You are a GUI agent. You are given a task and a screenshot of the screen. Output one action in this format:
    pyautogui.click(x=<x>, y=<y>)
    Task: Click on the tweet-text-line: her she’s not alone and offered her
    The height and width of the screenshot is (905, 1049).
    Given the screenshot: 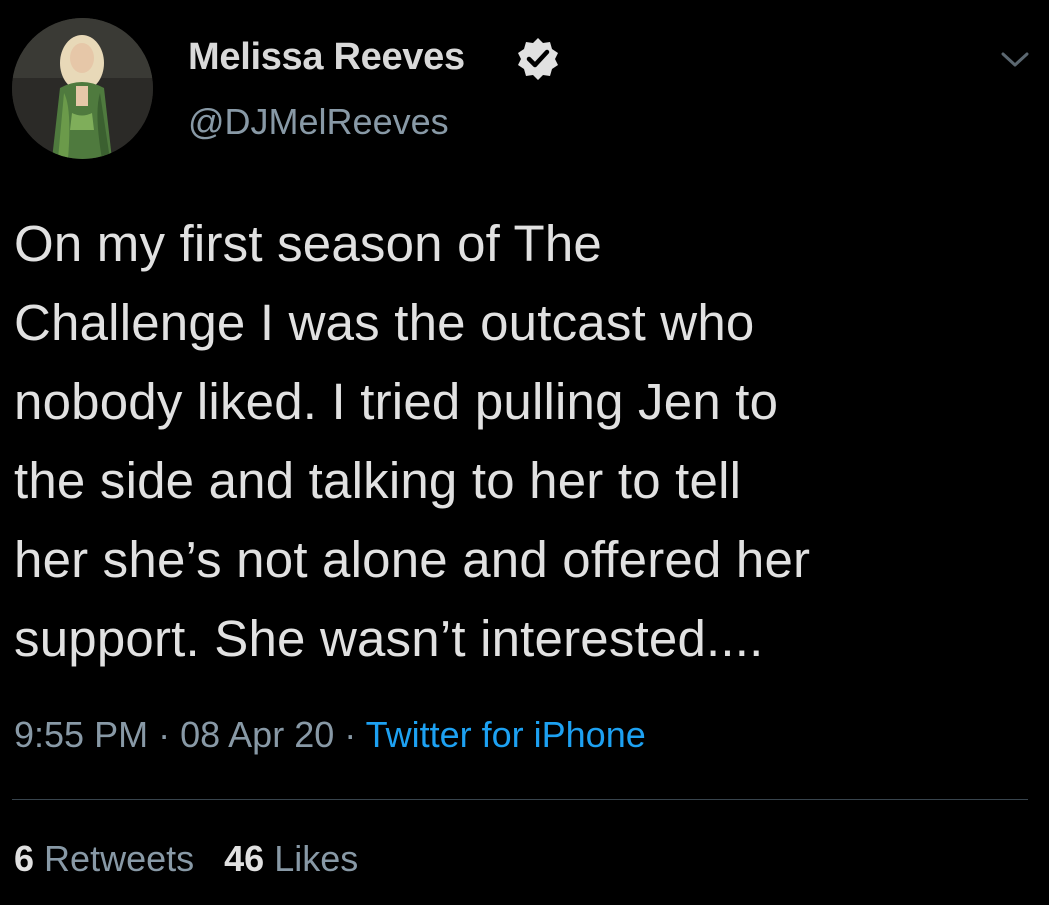 What is the action you would take?
    pyautogui.click(x=412, y=559)
    